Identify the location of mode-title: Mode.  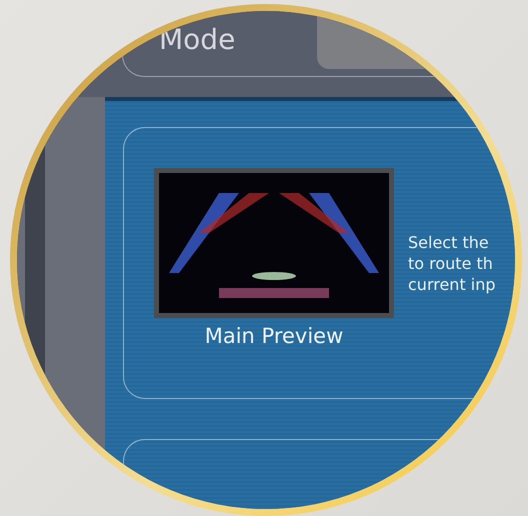
(197, 39).